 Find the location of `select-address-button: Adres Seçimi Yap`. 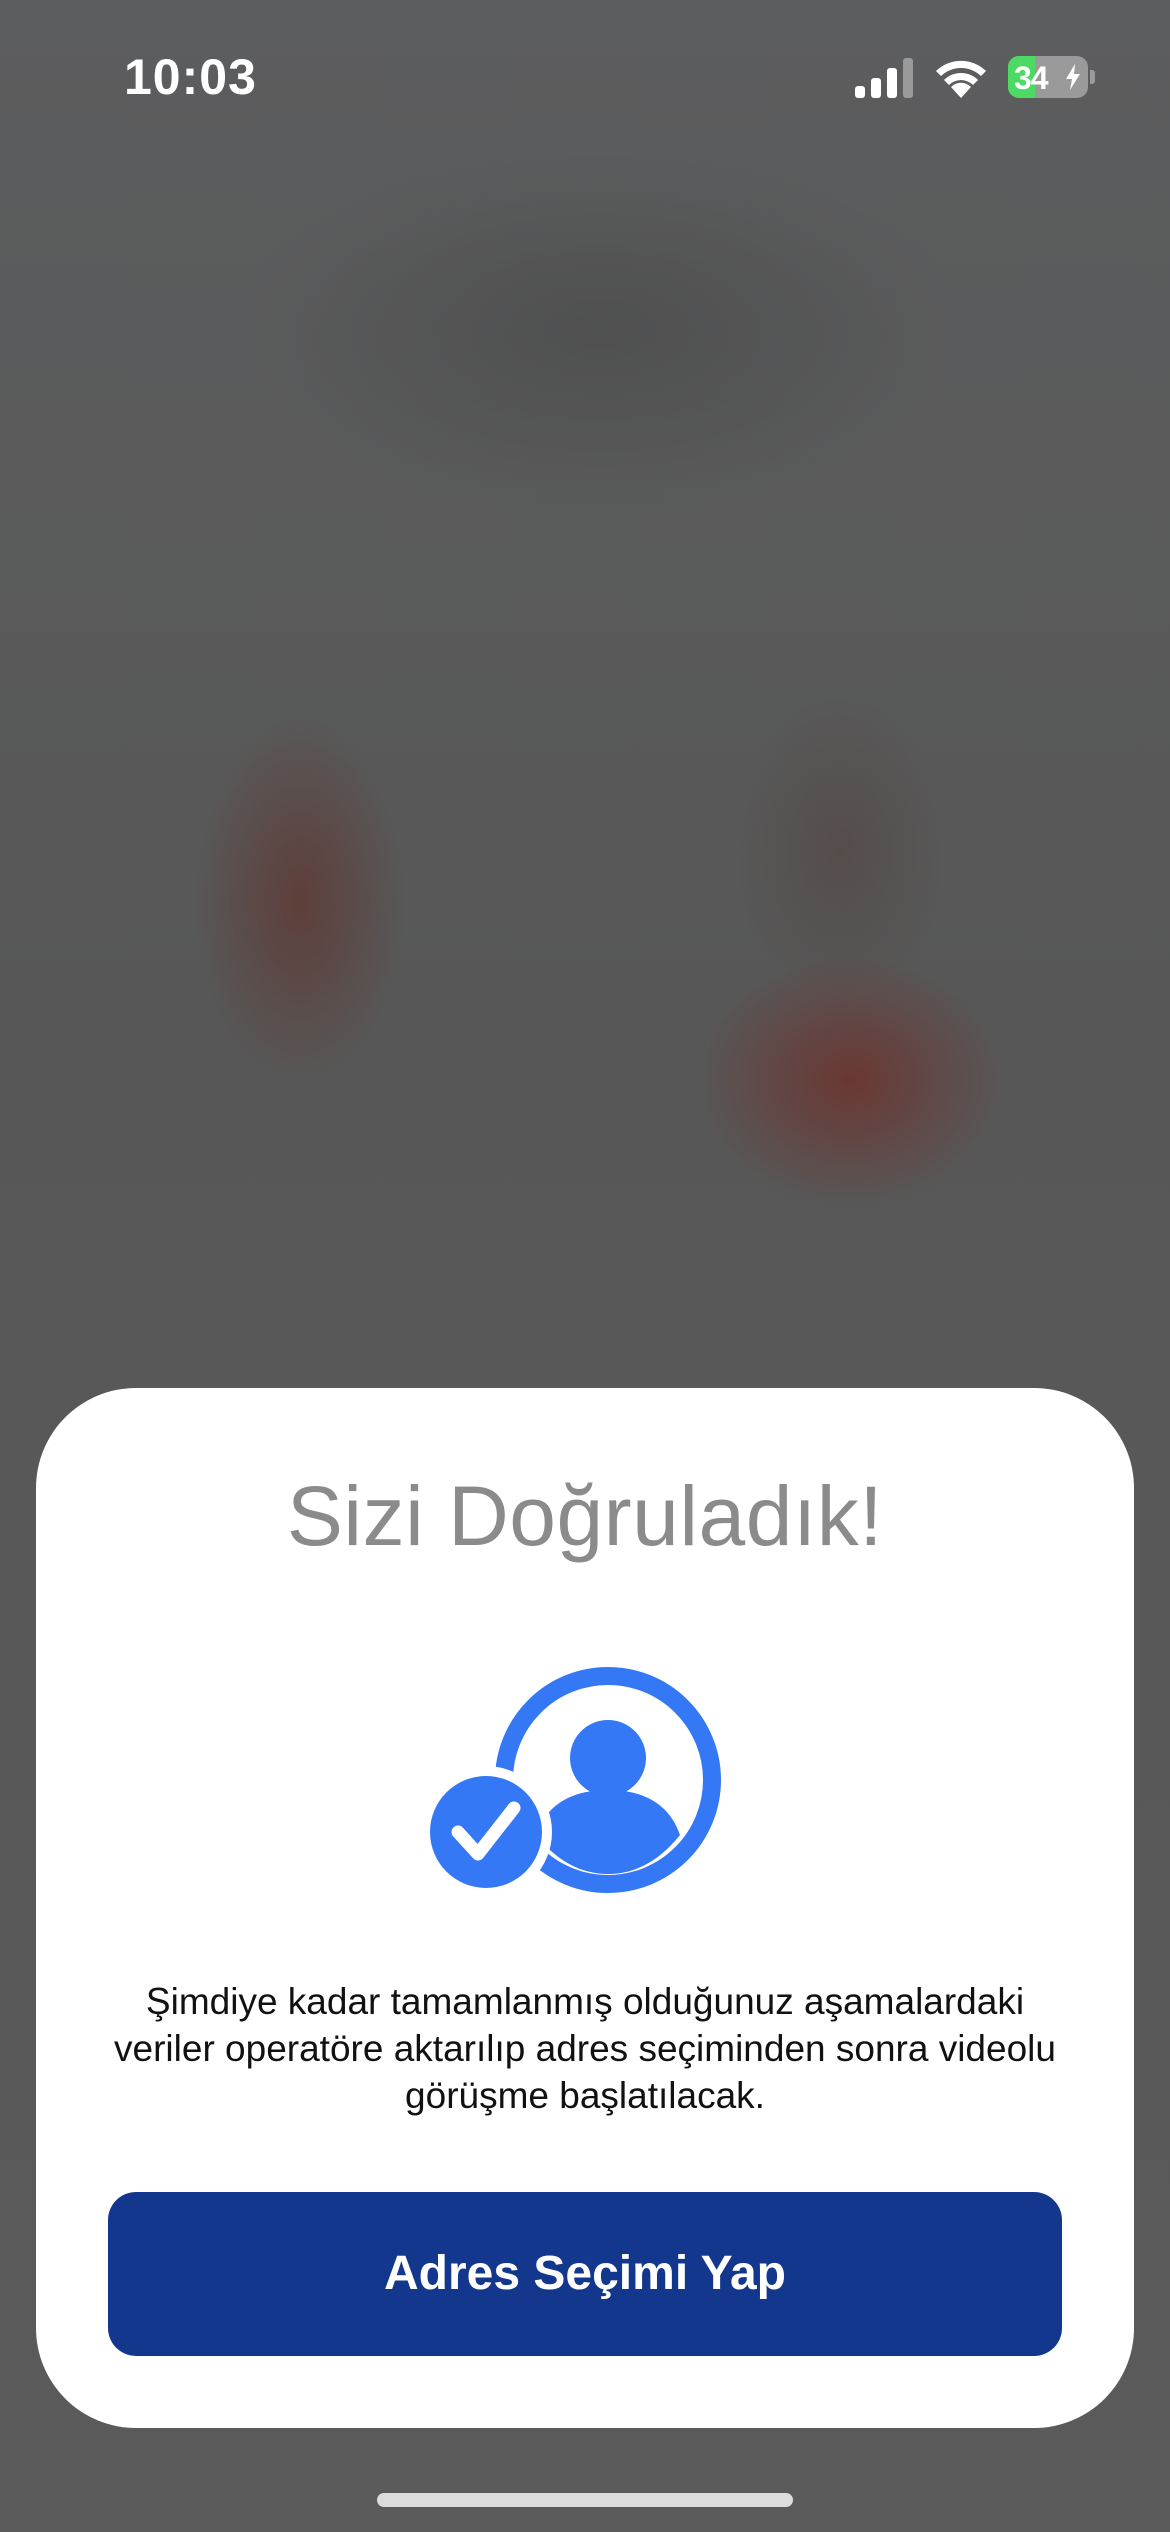

select-address-button: Adres Seçimi Yap is located at coordinates (585, 2274).